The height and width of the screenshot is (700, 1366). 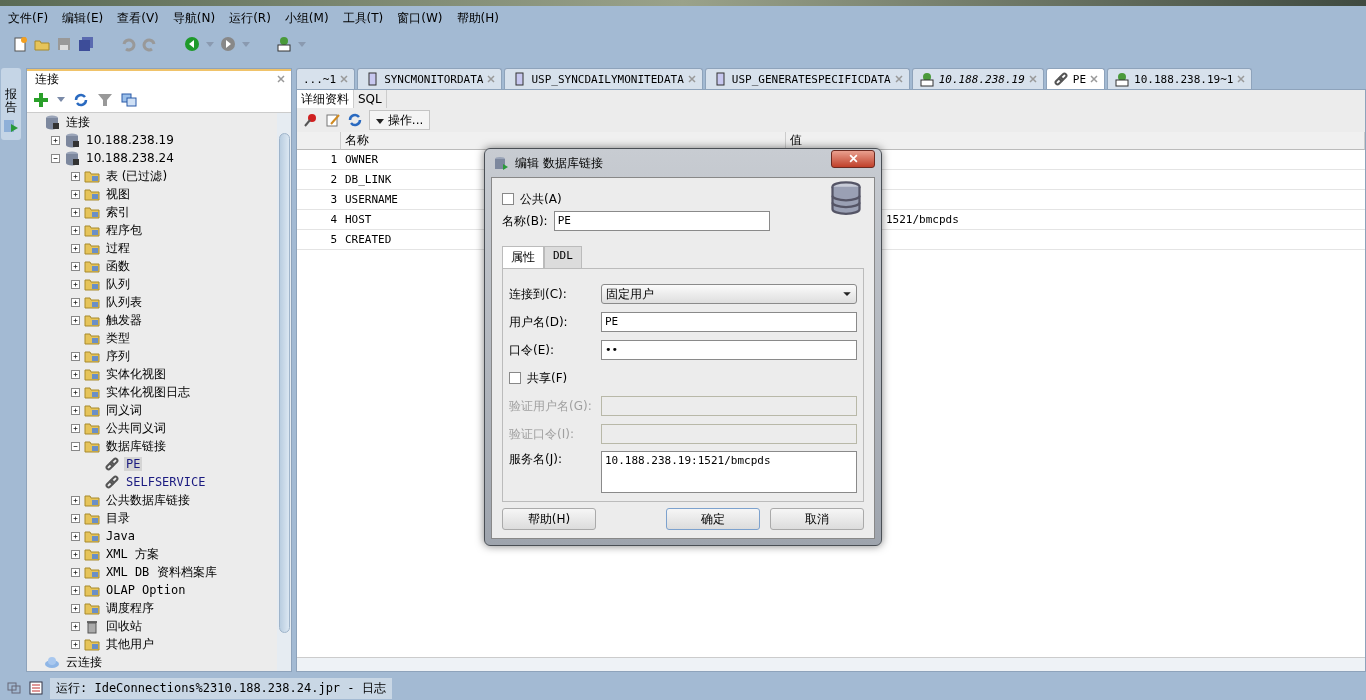 What do you see at coordinates (118, 248) in the screenshot?
I see `tree-item: 过程` at bounding box center [118, 248].